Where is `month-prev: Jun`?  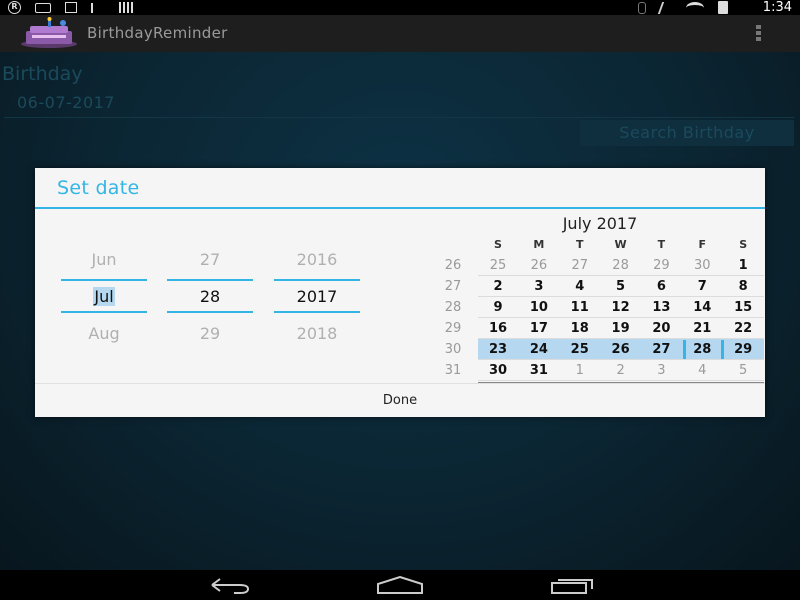 month-prev: Jun is located at coordinates (104, 259).